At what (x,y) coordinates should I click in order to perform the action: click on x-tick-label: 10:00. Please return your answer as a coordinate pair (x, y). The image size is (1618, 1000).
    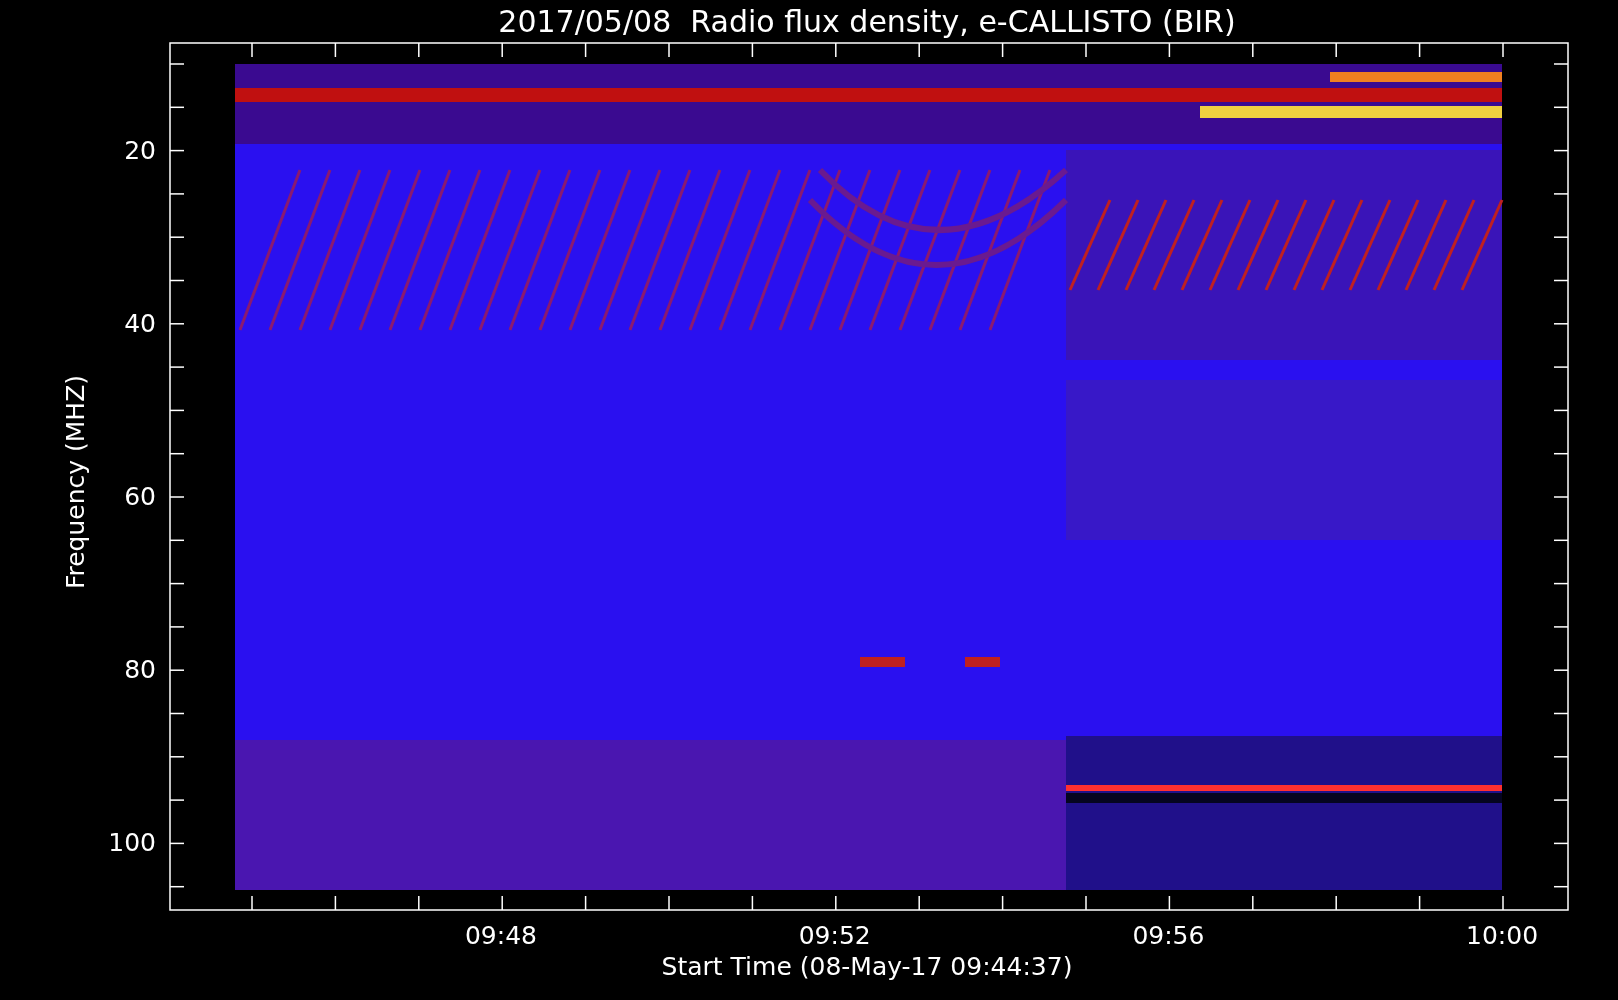
    Looking at the image, I should click on (1502, 935).